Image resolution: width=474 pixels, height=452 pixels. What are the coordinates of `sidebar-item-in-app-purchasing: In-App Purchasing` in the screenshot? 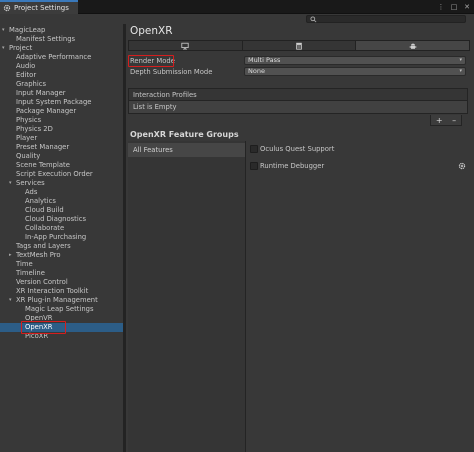 It's located at (61, 237).